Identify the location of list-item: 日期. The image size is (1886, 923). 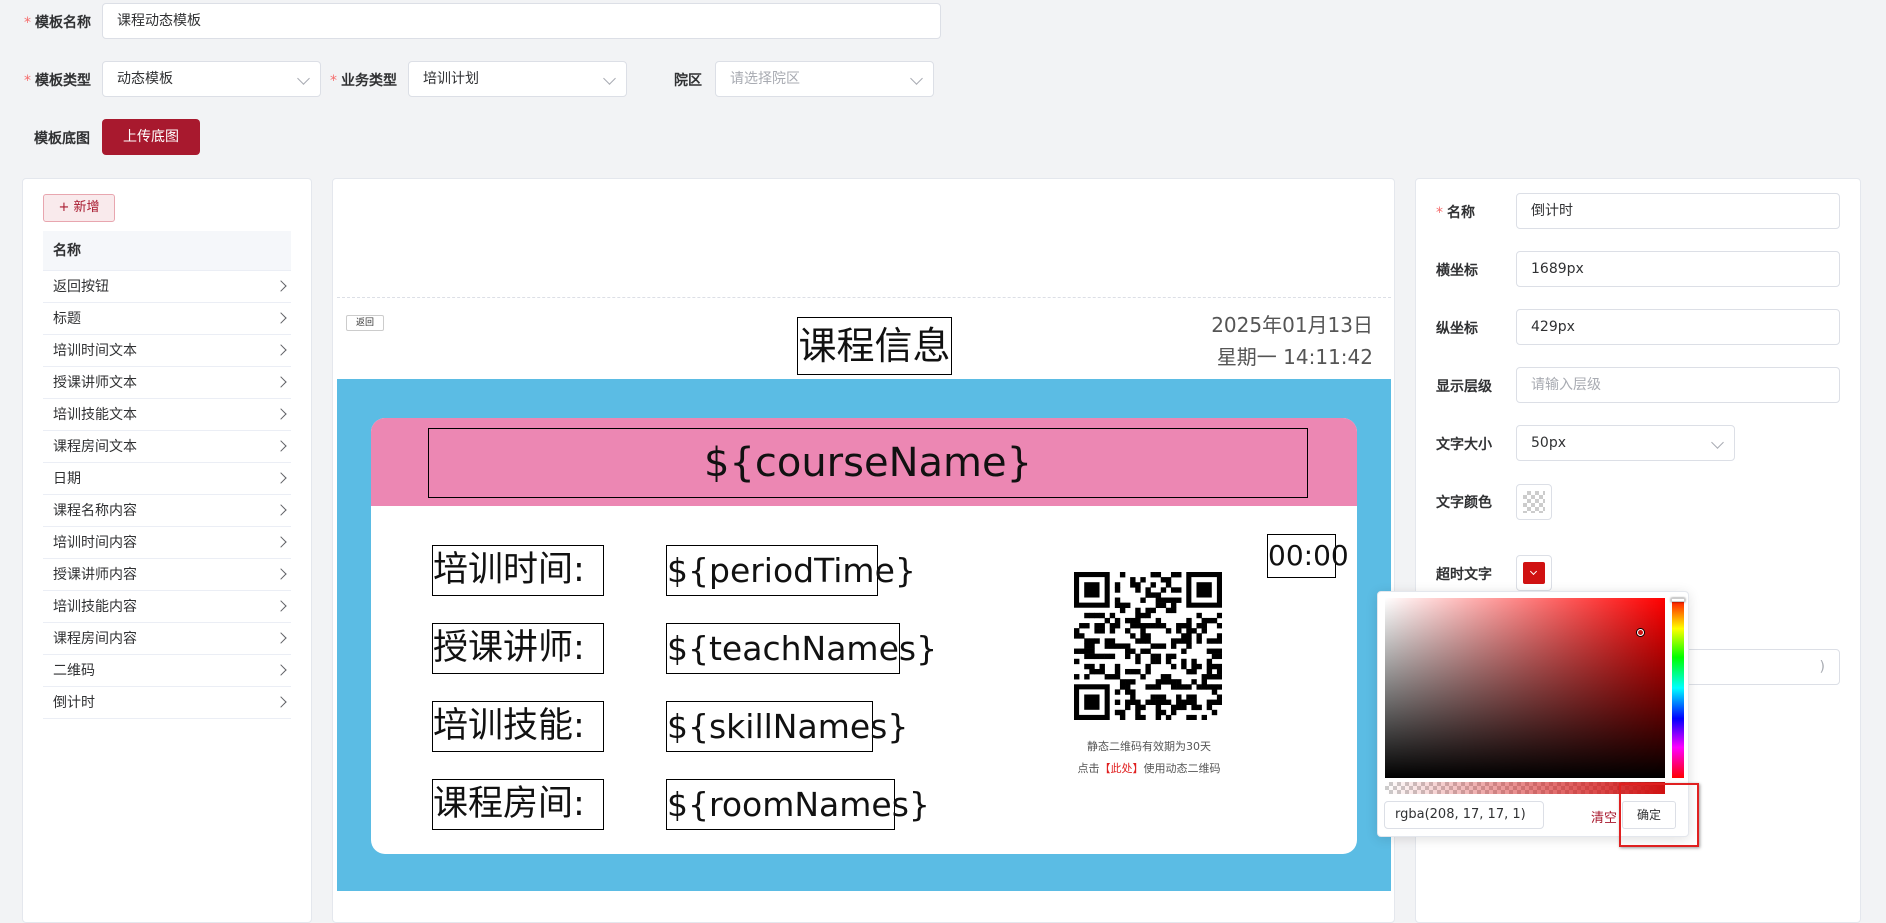
(167, 479).